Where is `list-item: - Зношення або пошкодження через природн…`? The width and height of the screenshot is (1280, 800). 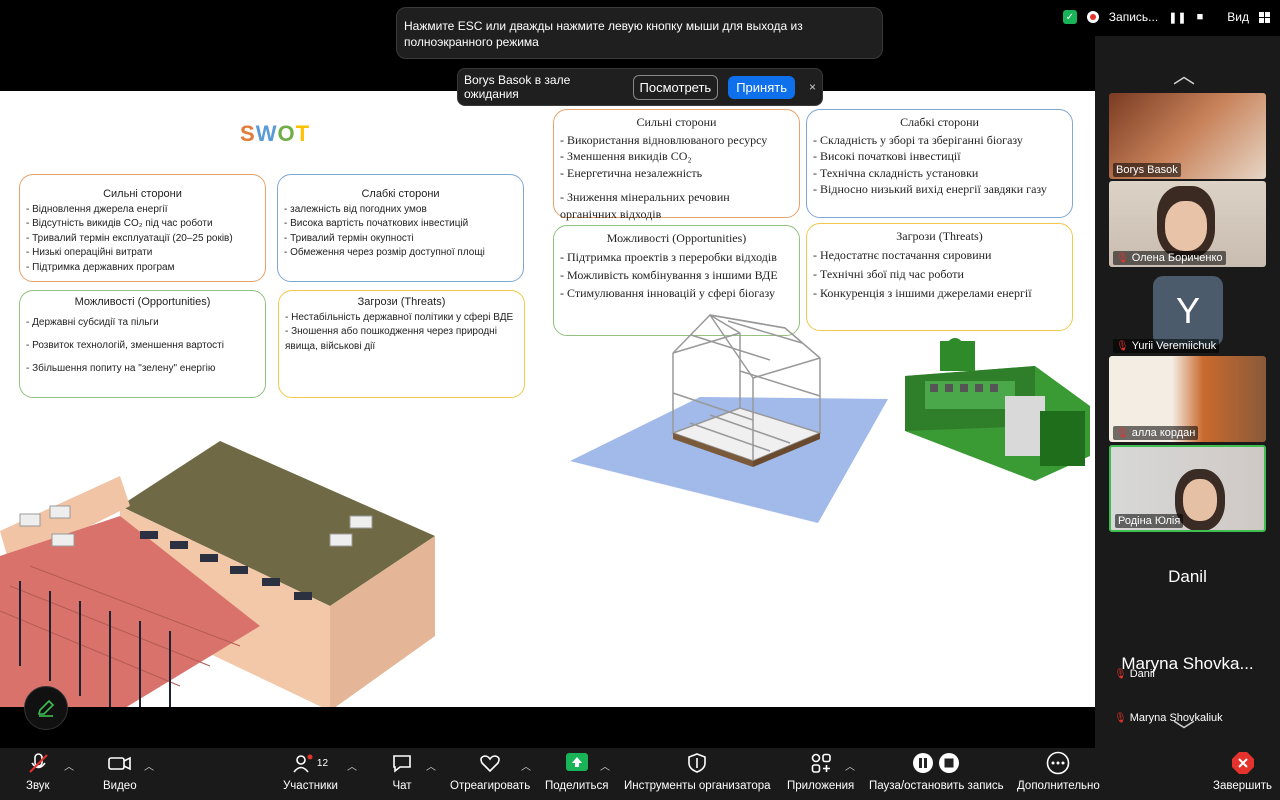
list-item: - Зношення або пошкодження через природн… is located at coordinates (391, 331).